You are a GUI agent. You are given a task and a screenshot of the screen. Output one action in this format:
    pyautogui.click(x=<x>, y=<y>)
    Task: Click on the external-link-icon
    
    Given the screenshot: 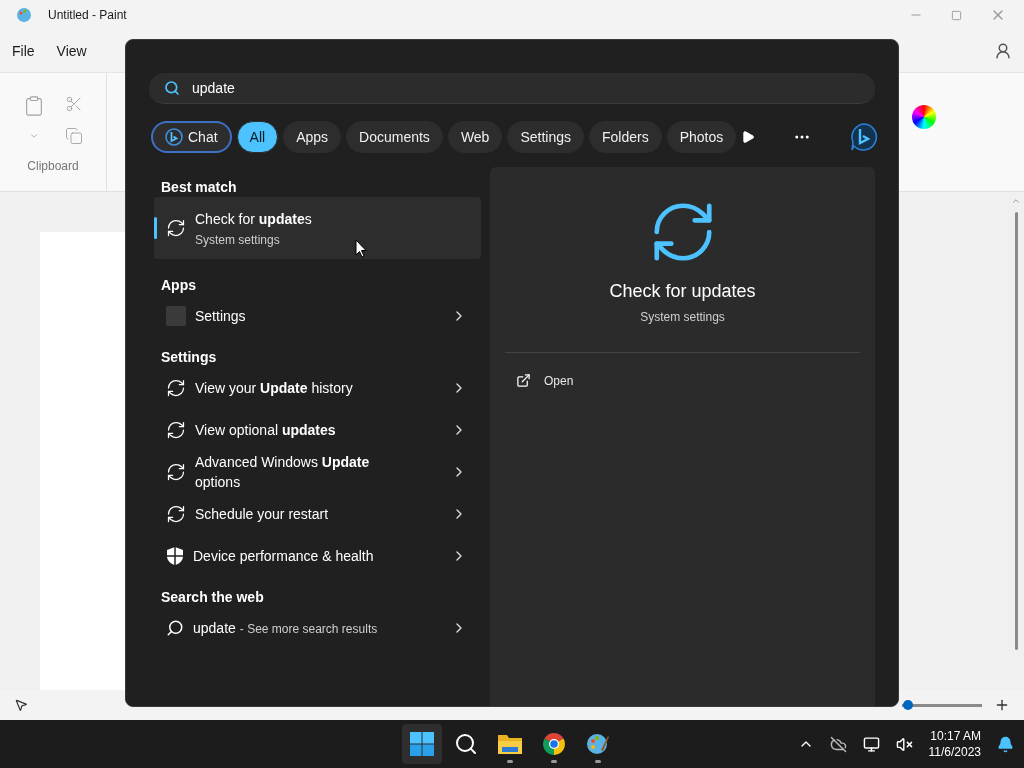 What is the action you would take?
    pyautogui.click(x=523, y=380)
    